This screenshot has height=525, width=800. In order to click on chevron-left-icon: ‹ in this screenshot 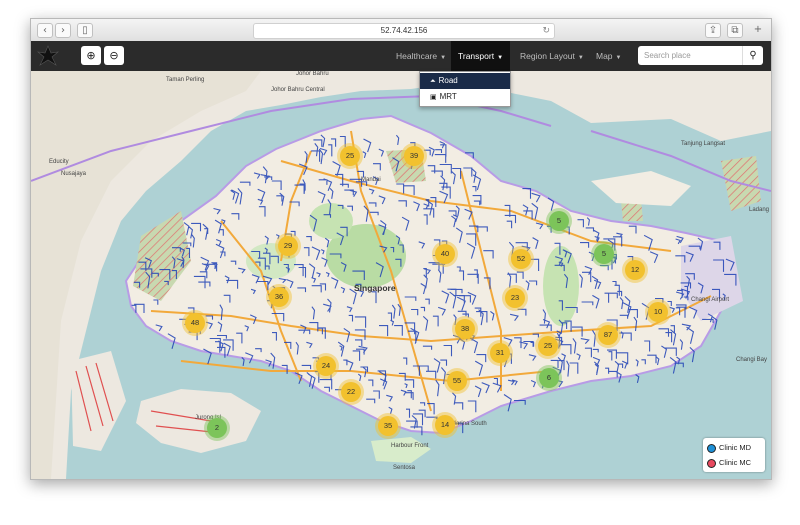, I will do `click(45, 30)`.